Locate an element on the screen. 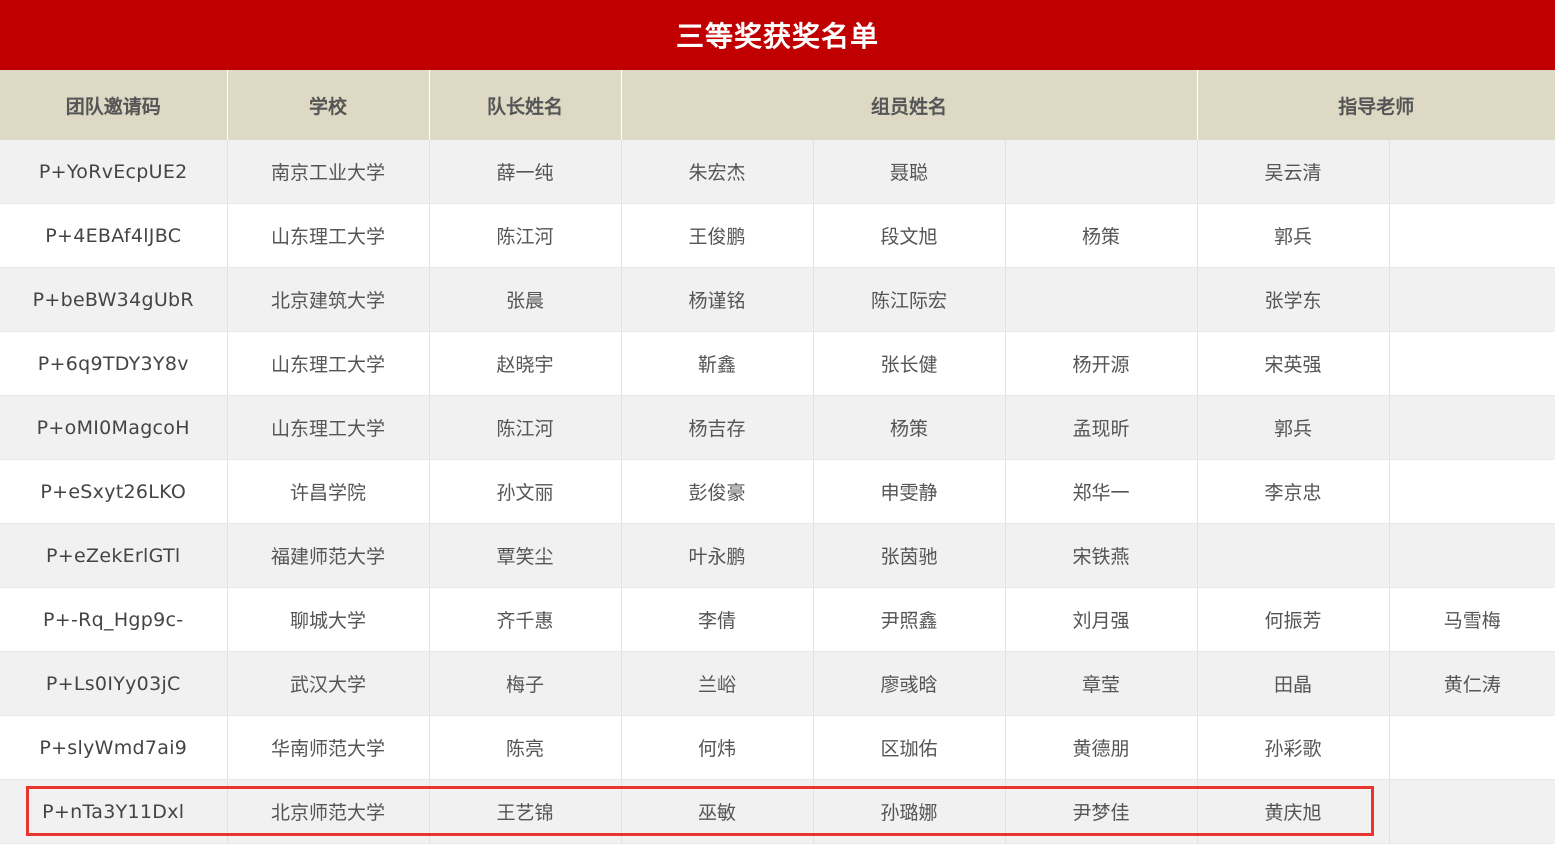  table-row: P+Ls0IYy03jC 武汉大学 梅子 兰峪 廖彧晗 章莹 田晶 黄仁涛 is located at coordinates (777, 683).